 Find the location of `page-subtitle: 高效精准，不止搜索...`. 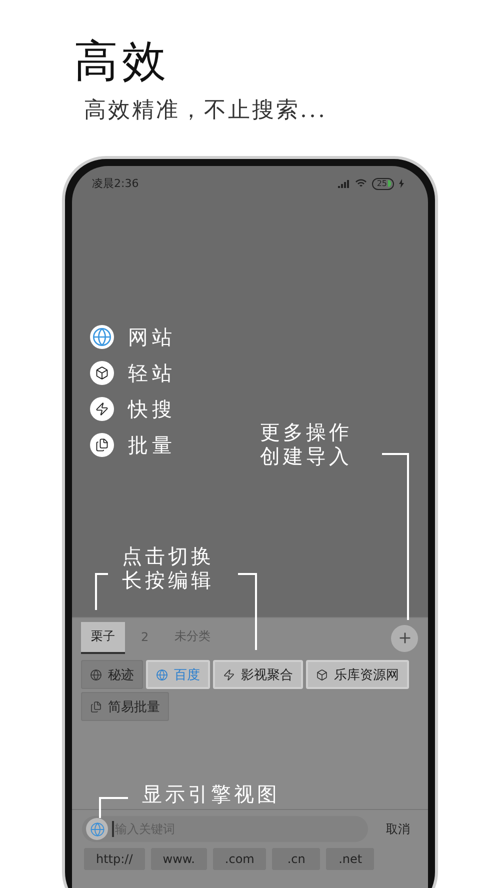

page-subtitle: 高效精准，不止搜索... is located at coordinates (206, 111).